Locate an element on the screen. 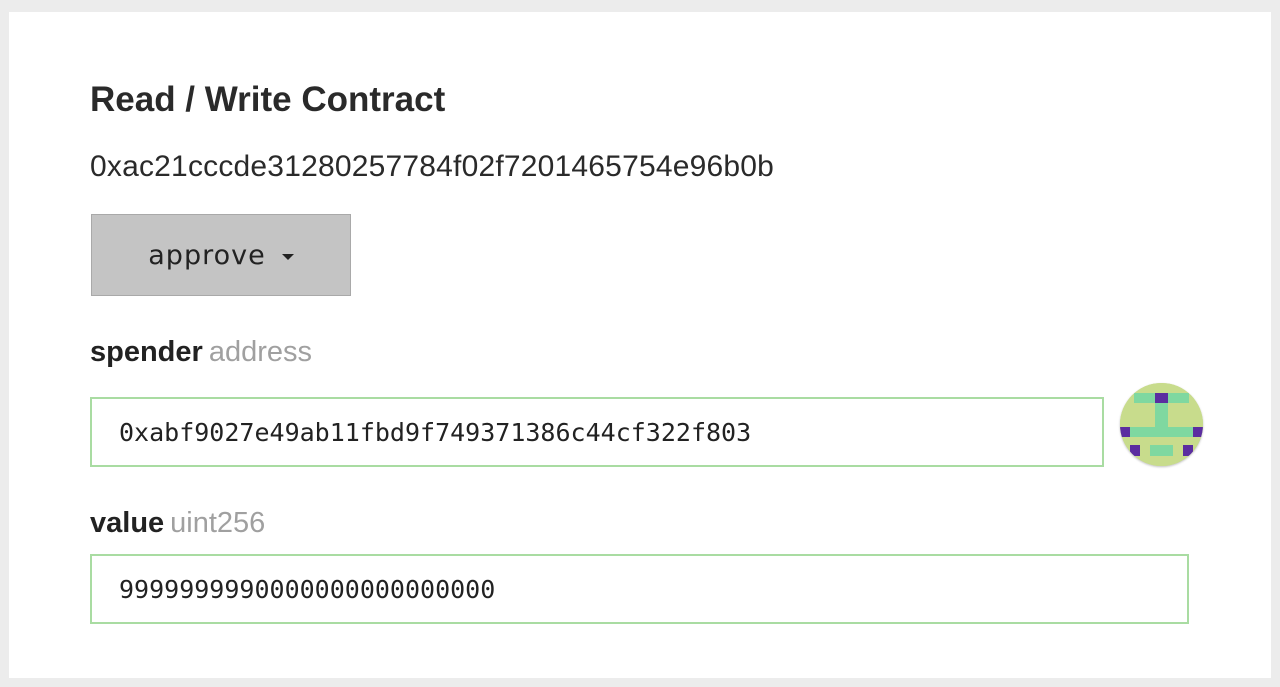 The width and height of the screenshot is (1280, 687). spender-label: spender address is located at coordinates (201, 352).